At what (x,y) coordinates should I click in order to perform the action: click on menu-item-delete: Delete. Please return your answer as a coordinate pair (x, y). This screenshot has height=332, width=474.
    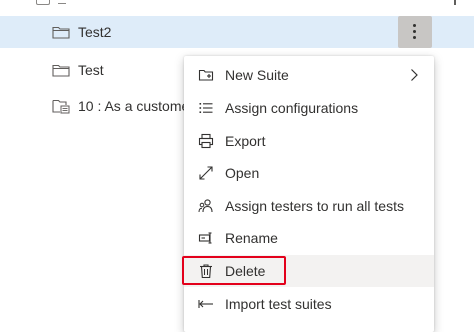
    Looking at the image, I should click on (309, 271).